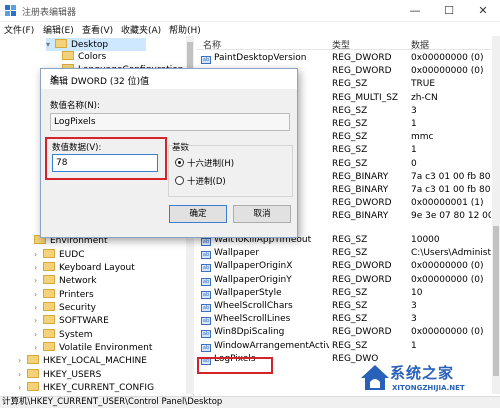 Image resolution: width=500 pixels, height=408 pixels. I want to click on tree-item-hkey-users: › HKEY_USERS, so click(59, 374).